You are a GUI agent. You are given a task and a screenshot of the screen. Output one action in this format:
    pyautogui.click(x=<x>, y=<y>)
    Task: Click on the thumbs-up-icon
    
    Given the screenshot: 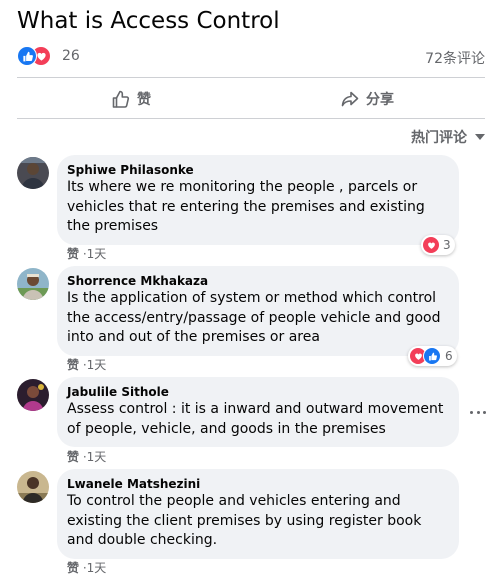 What is the action you would take?
    pyautogui.click(x=121, y=99)
    